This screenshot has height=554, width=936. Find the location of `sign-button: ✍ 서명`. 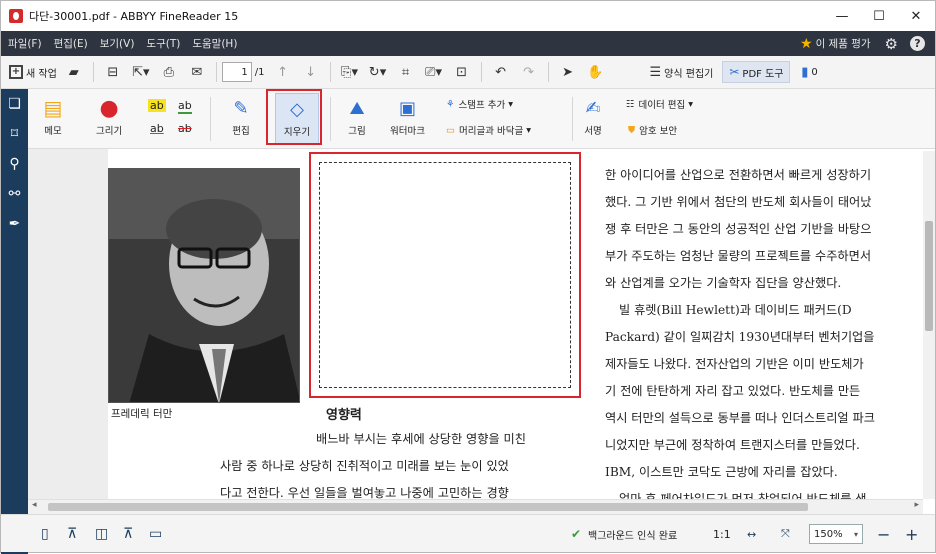

sign-button: ✍ 서명 is located at coordinates (593, 116).